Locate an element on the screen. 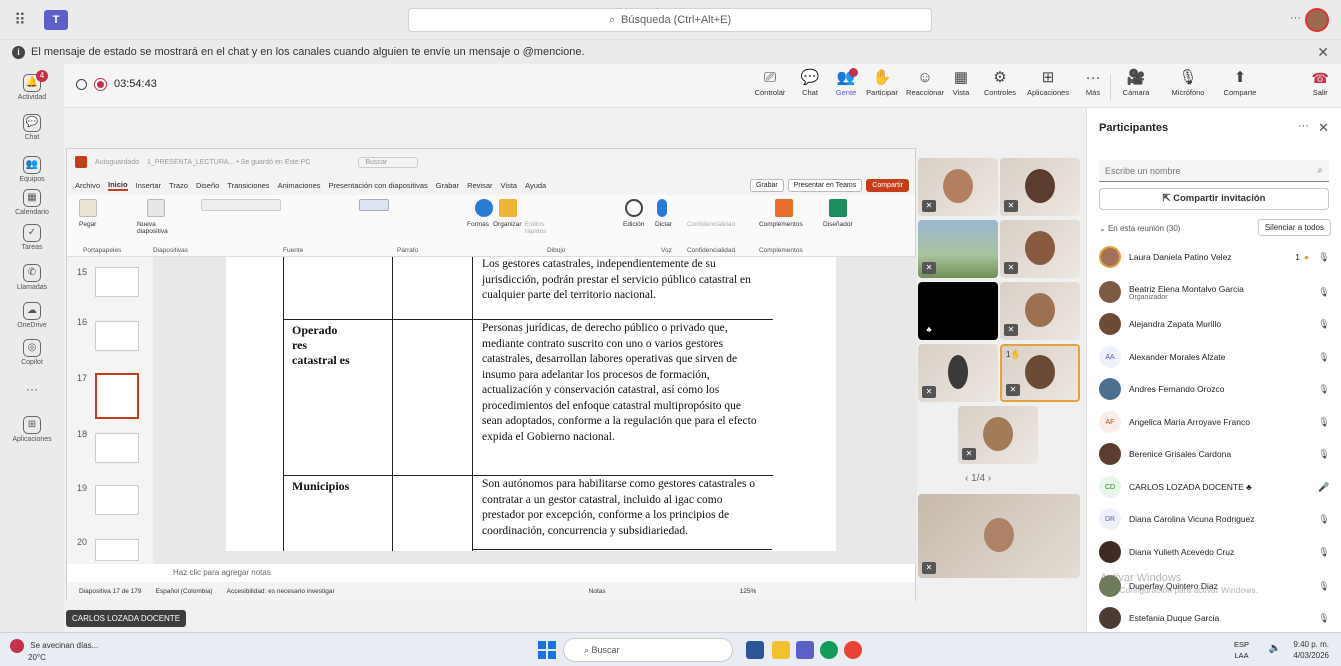 This screenshot has width=1341, height=666. chrome-browser-icon is located at coordinates (853, 650).